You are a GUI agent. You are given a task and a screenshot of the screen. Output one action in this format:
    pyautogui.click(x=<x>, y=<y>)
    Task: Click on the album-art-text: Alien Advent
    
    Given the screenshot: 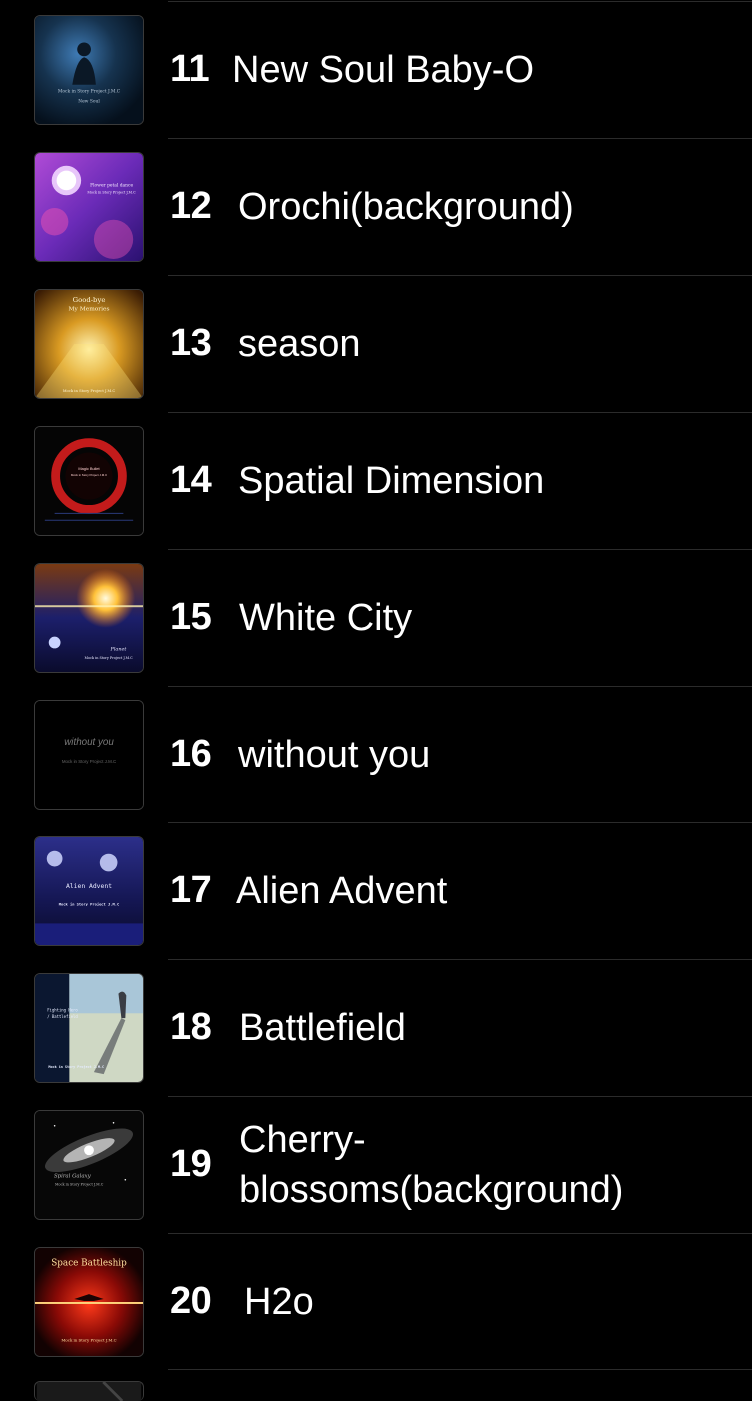 What is the action you would take?
    pyautogui.click(x=89, y=886)
    